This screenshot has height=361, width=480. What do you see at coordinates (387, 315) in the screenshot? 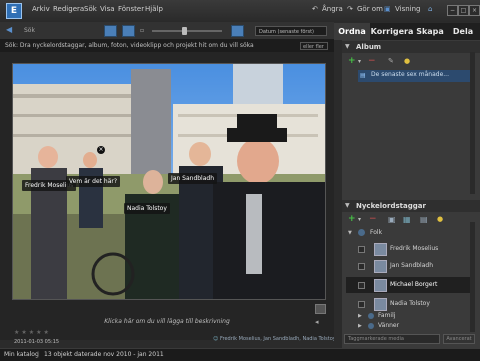
I see `keyword-label: Familj` at bounding box center [387, 315].